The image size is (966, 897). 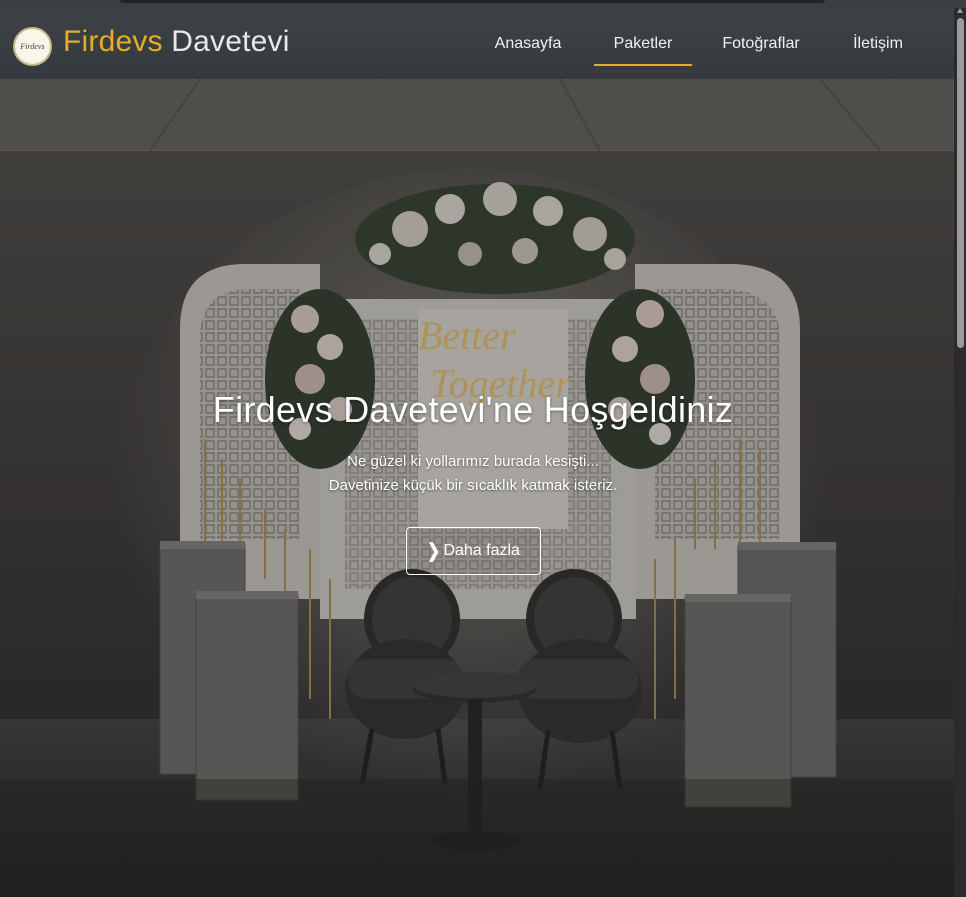 What do you see at coordinates (472, 1) in the screenshot?
I see `tab-bar-edge` at bounding box center [472, 1].